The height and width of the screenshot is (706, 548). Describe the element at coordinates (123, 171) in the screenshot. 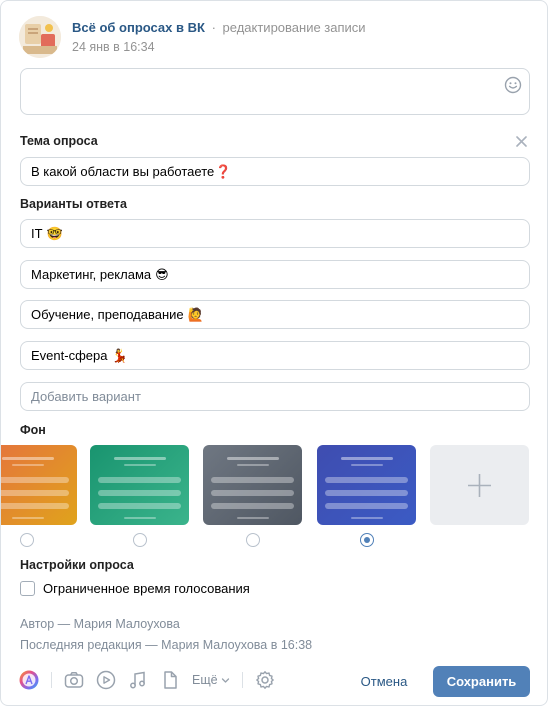

I see `poll-topic-text: В какой области вы работаете` at that location.